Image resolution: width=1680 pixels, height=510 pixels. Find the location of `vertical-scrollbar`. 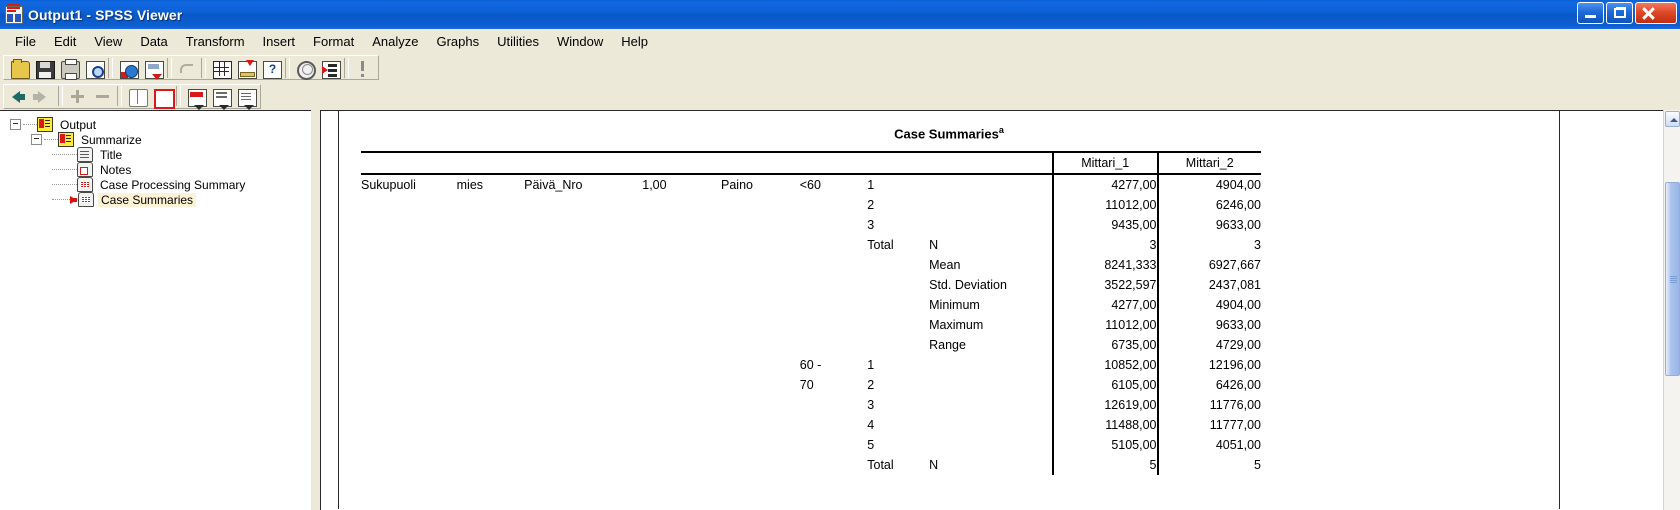

vertical-scrollbar is located at coordinates (1671, 310).